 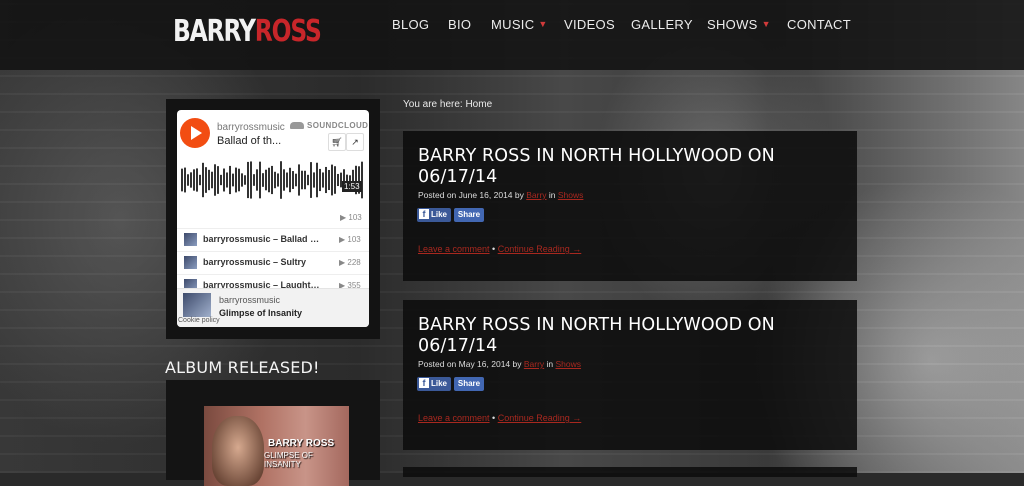 I want to click on post-meta: Posted on May 16, 2014 by Barry in Shows, so click(x=499, y=364).